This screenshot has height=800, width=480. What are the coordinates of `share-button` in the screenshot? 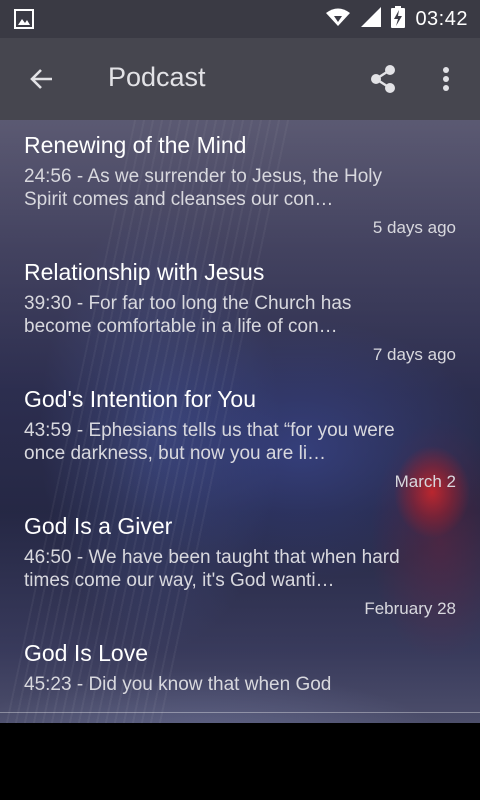 It's located at (383, 79).